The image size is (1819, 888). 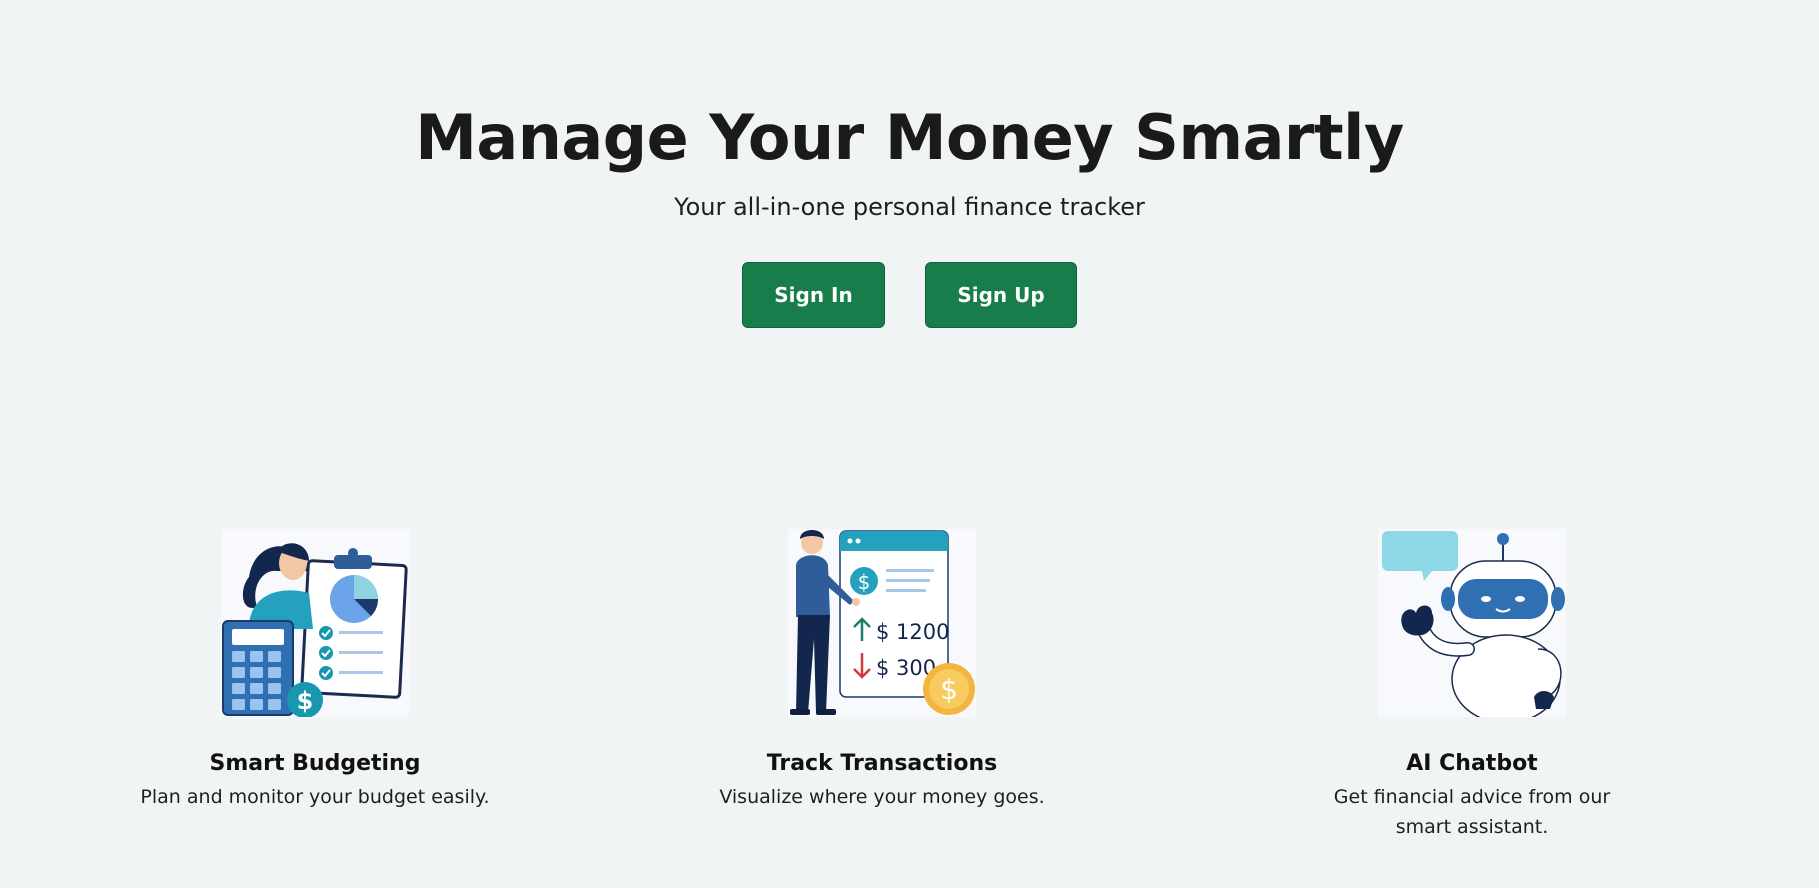 I want to click on sign-in-button: Sign In, so click(x=813, y=295).